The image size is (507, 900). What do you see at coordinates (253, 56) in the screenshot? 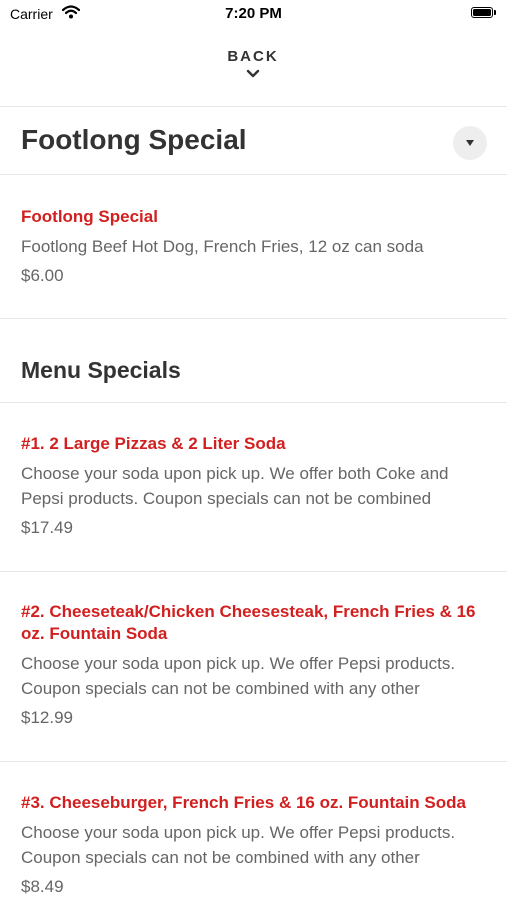
I see `back-label: BACK` at bounding box center [253, 56].